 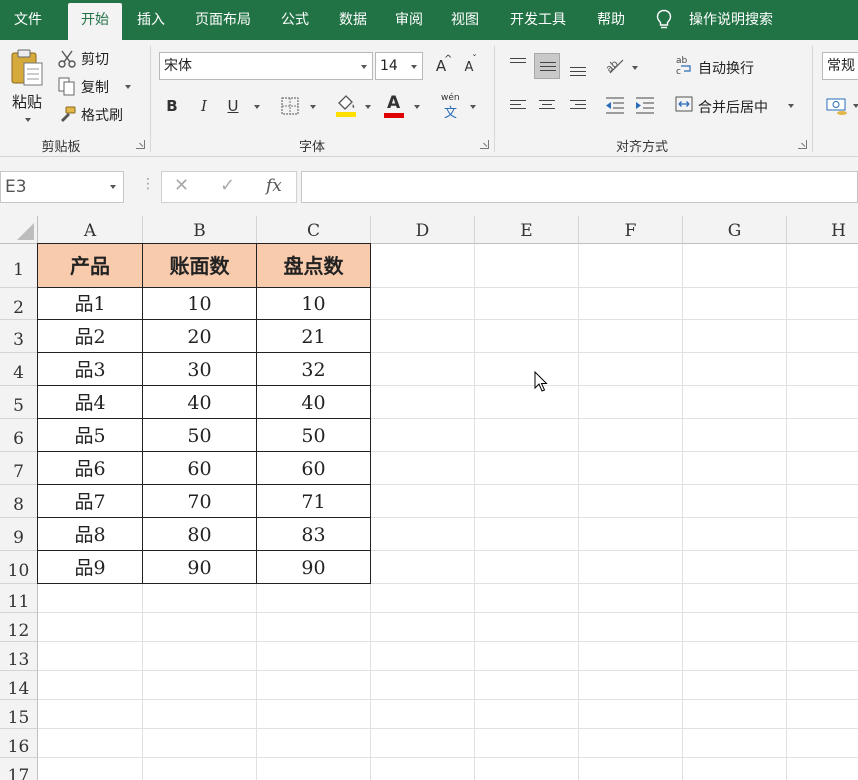 I want to click on font-size-combo: 14, so click(x=399, y=66).